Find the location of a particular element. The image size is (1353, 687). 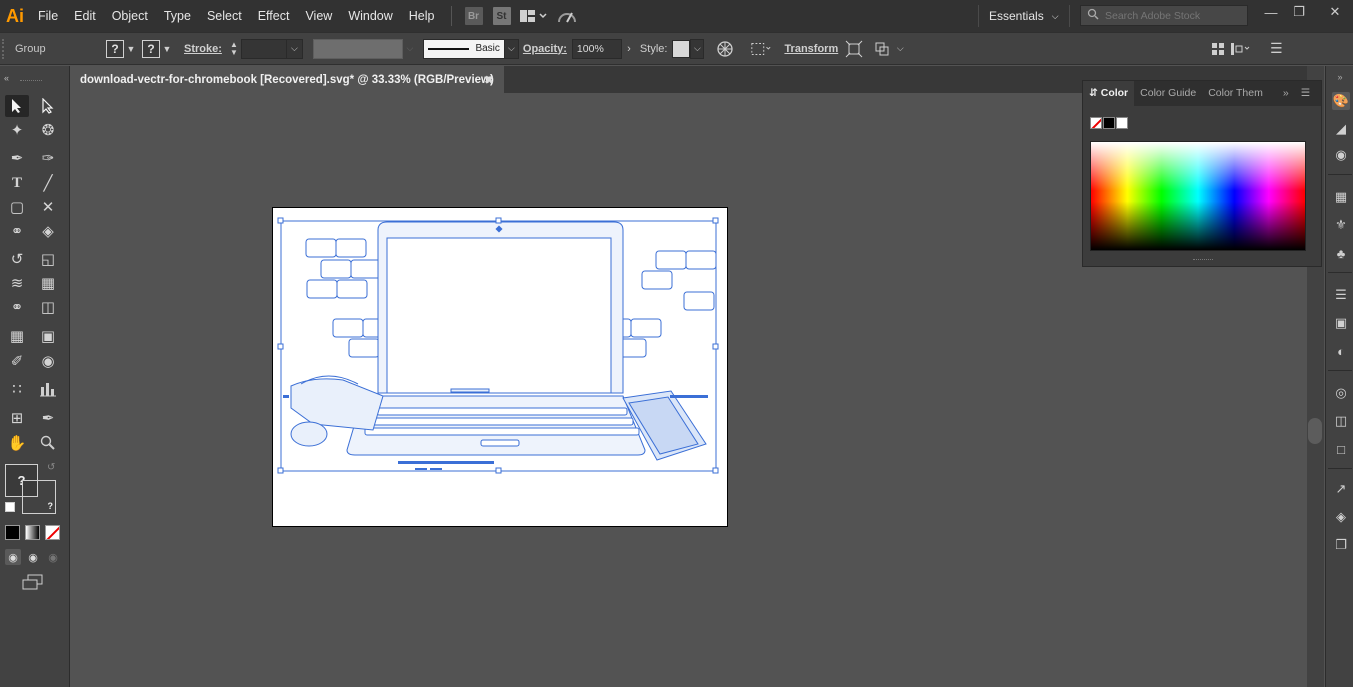

arrange-documents-icon is located at coordinates (533, 16).